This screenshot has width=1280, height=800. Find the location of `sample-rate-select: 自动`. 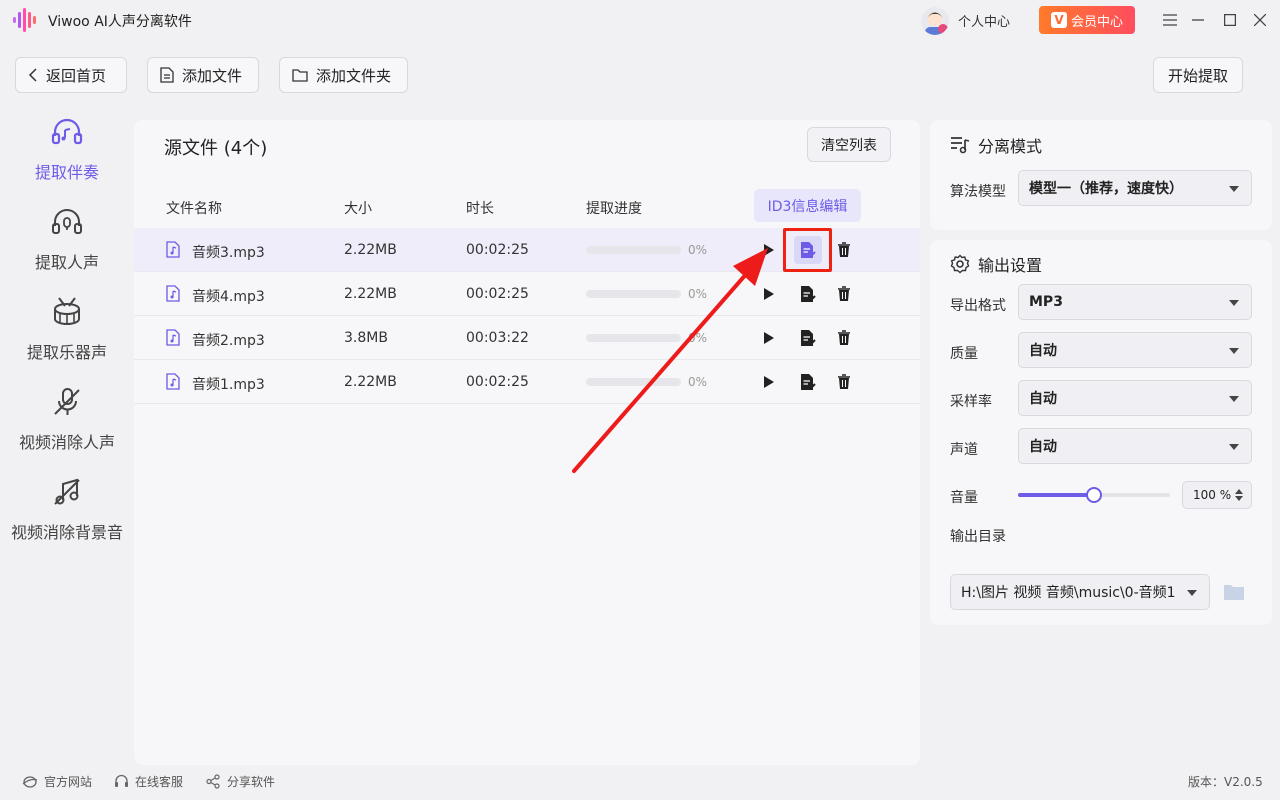

sample-rate-select: 自动 is located at coordinates (1135, 398).